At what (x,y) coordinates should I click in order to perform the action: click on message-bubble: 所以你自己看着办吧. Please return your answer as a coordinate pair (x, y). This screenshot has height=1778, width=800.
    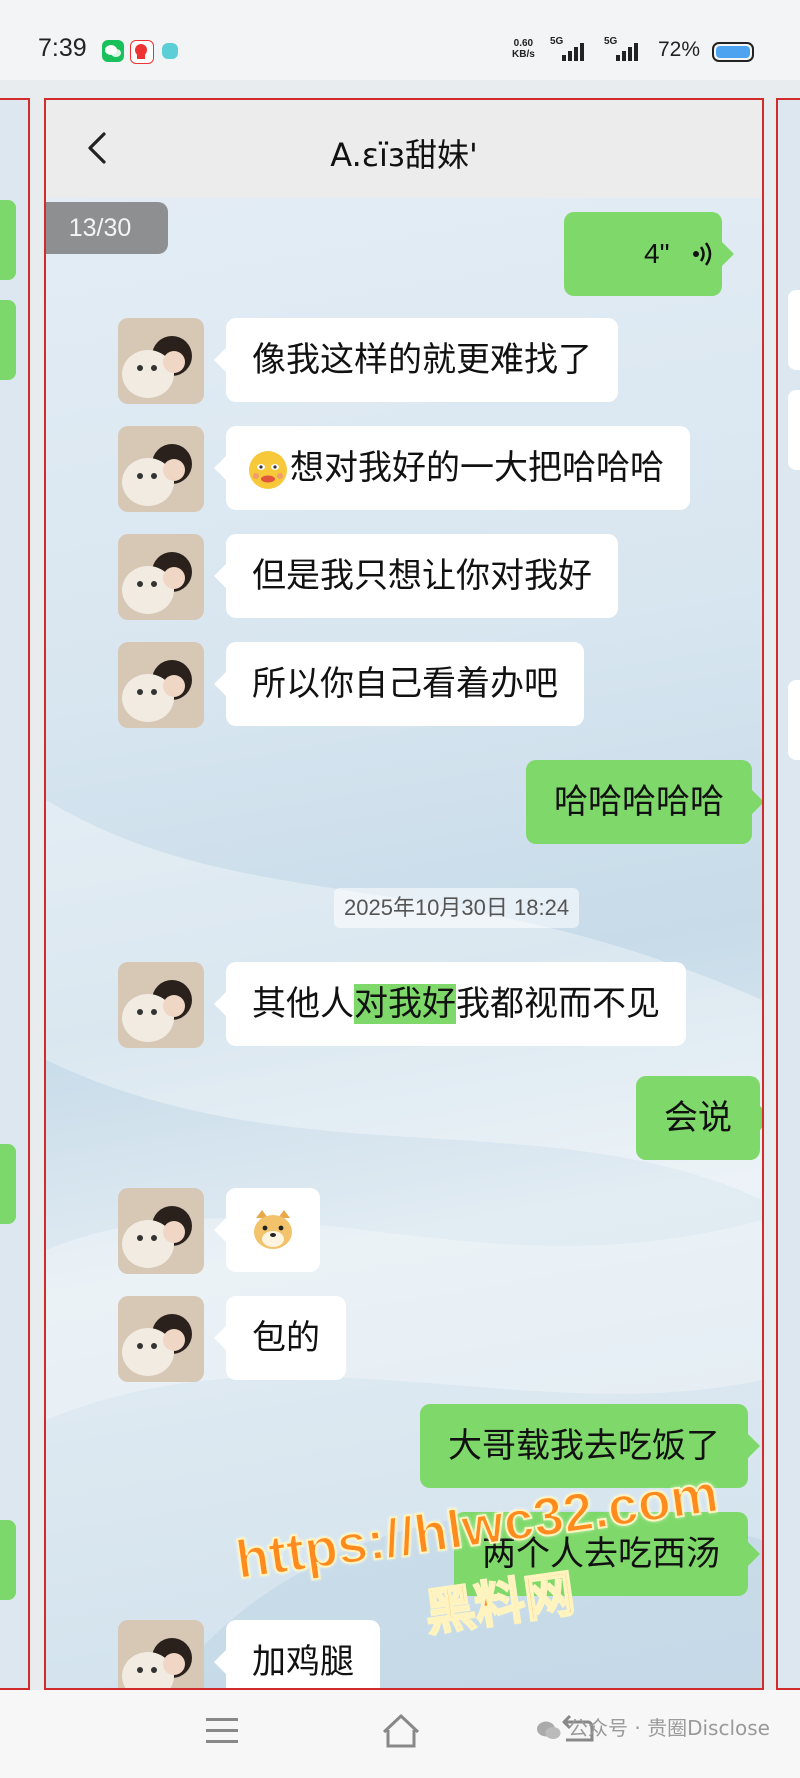
    Looking at the image, I should click on (399, 684).